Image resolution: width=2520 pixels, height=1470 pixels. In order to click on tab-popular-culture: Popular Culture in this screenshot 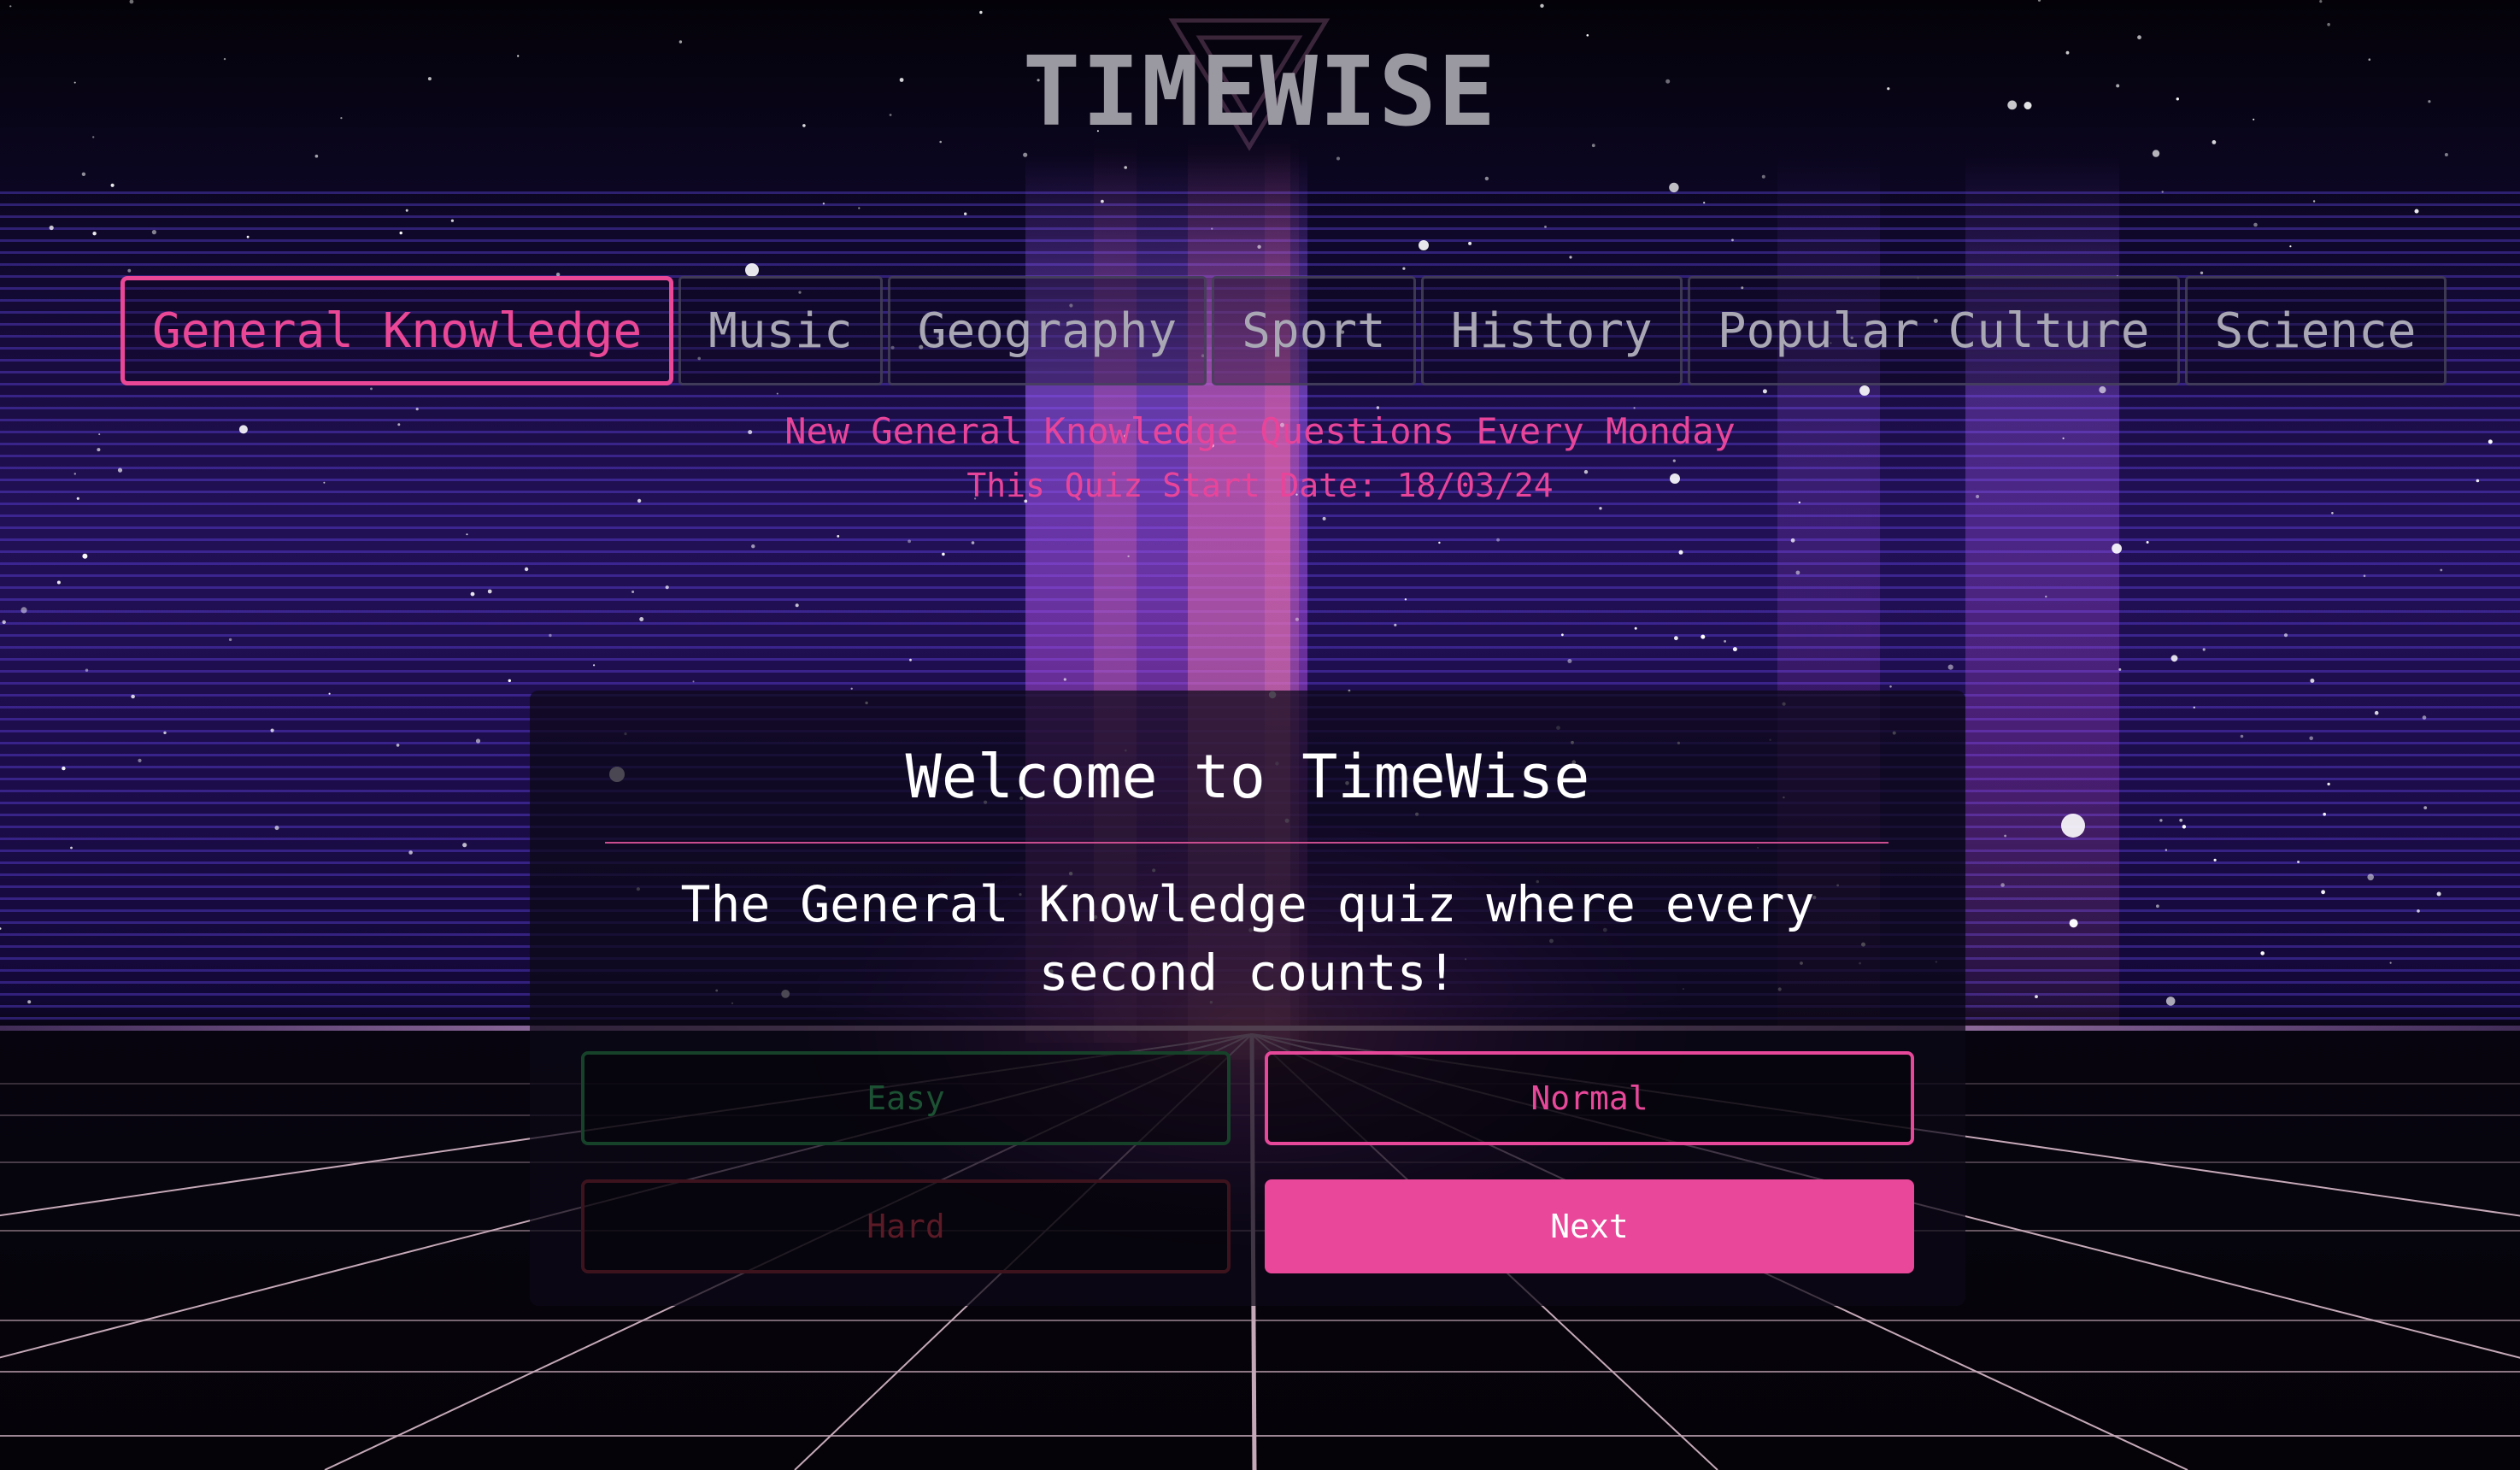, I will do `click(1933, 330)`.